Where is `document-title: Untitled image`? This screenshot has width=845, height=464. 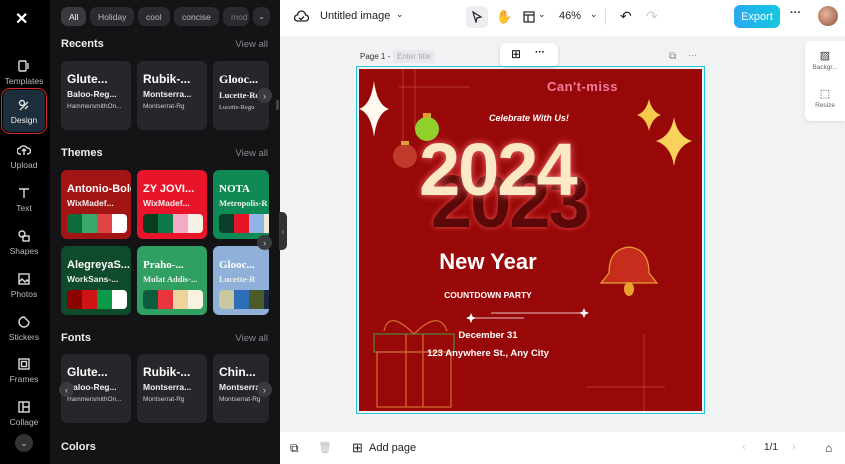 document-title: Untitled image is located at coordinates (355, 16).